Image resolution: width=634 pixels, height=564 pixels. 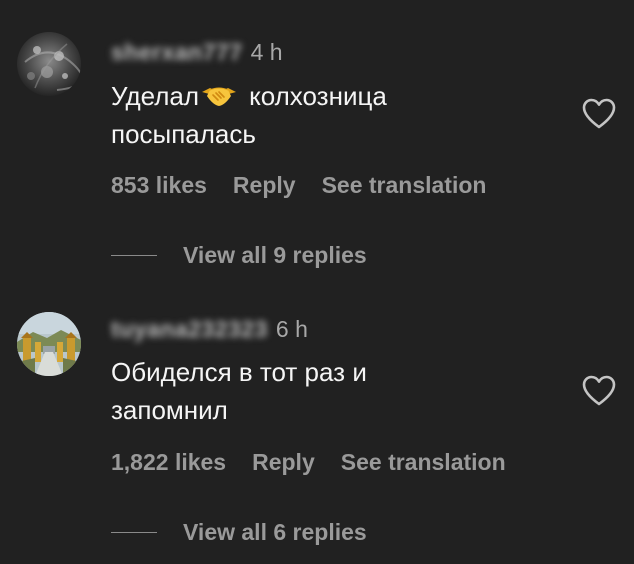 I want to click on comment-meta: sherxan777 4 h, so click(x=197, y=52).